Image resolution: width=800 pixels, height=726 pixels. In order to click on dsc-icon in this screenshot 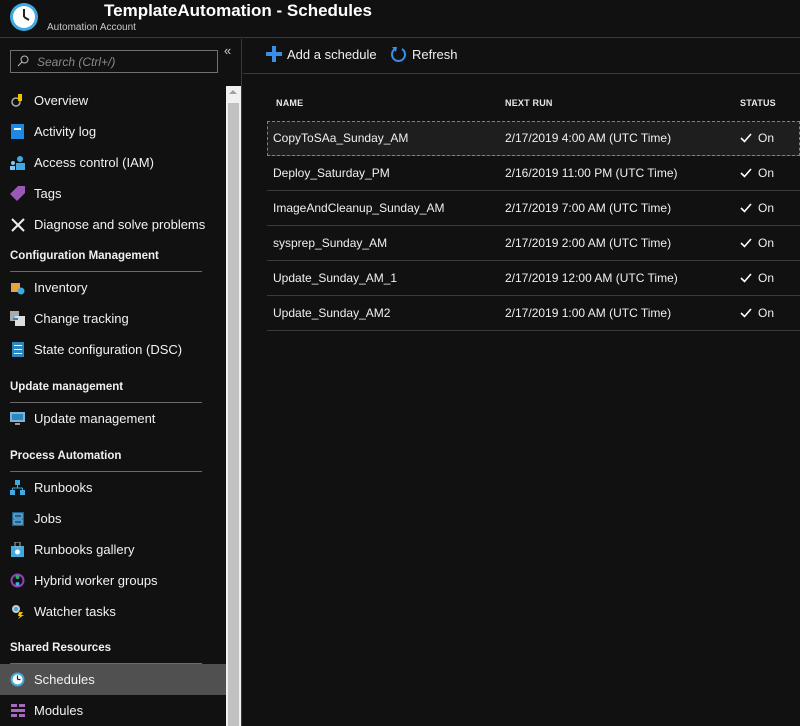, I will do `click(17, 349)`.